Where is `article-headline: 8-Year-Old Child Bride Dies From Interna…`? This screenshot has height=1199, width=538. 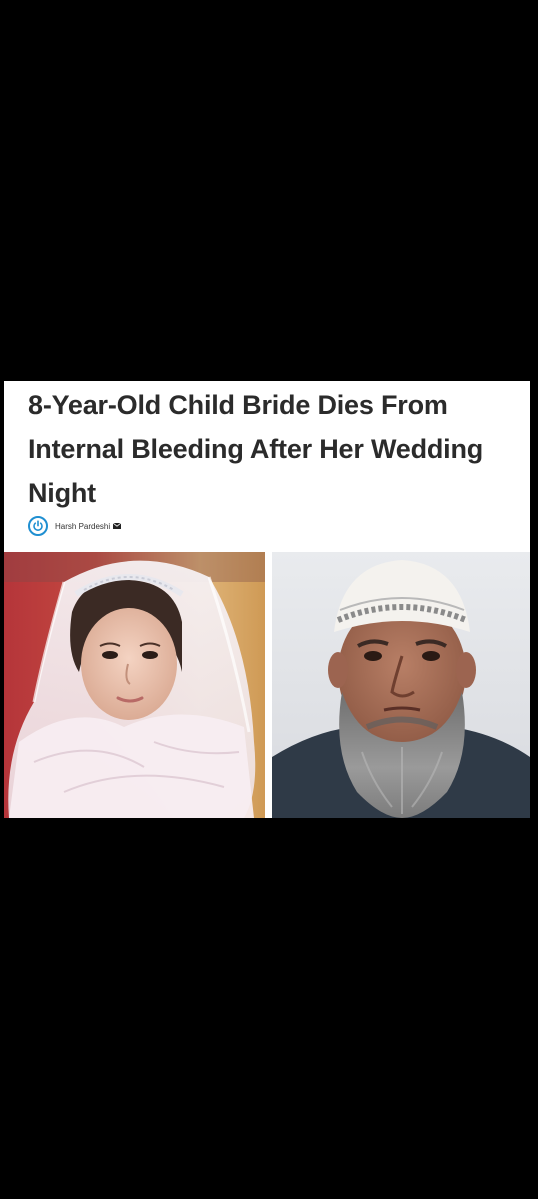 article-headline: 8-Year-Old Child Bride Dies From Interna… is located at coordinates (256, 449).